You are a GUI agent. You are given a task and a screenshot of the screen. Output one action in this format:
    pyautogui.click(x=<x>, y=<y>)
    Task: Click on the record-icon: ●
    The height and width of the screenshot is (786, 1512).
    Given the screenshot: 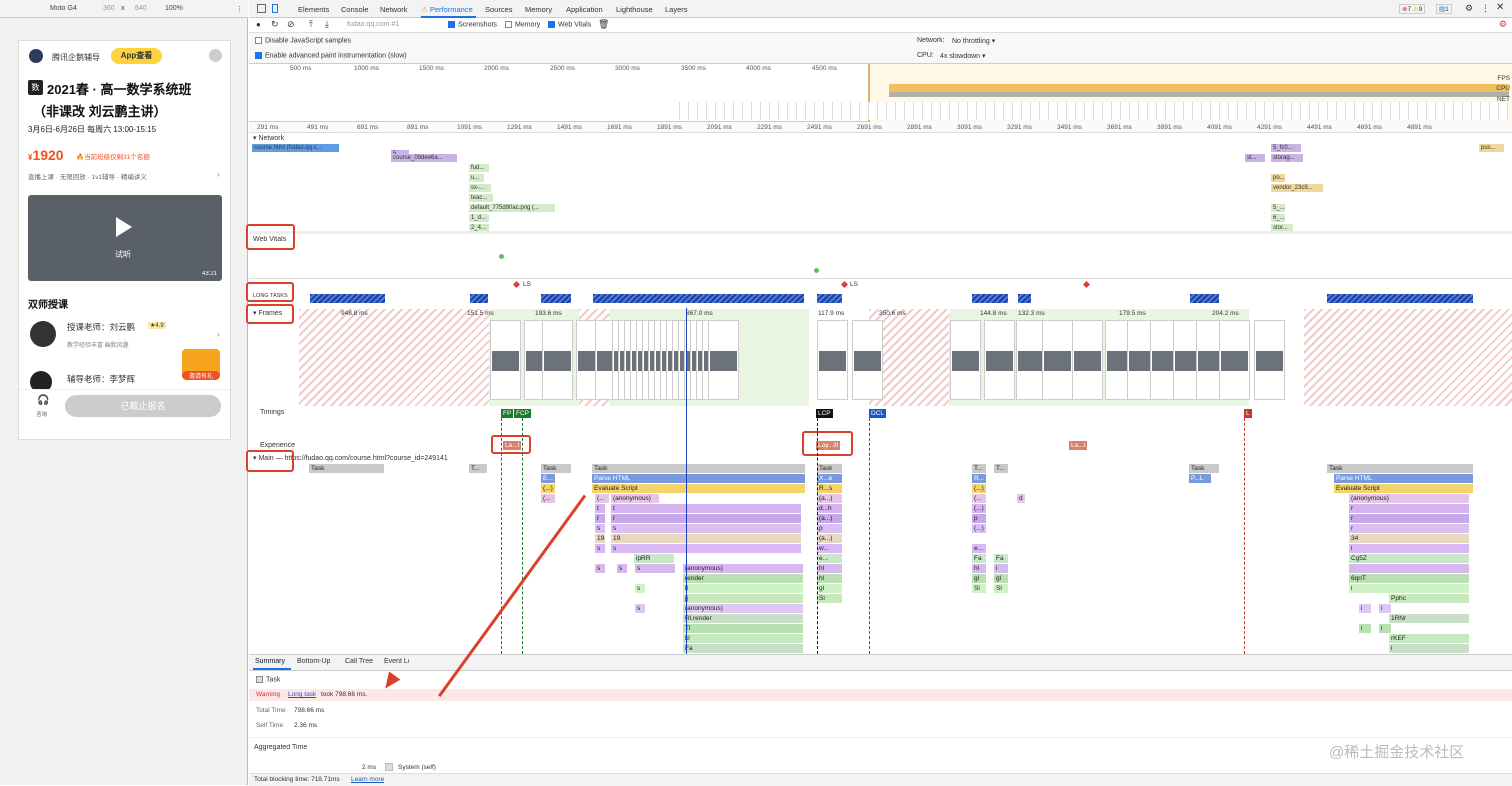 What is the action you would take?
    pyautogui.click(x=258, y=24)
    